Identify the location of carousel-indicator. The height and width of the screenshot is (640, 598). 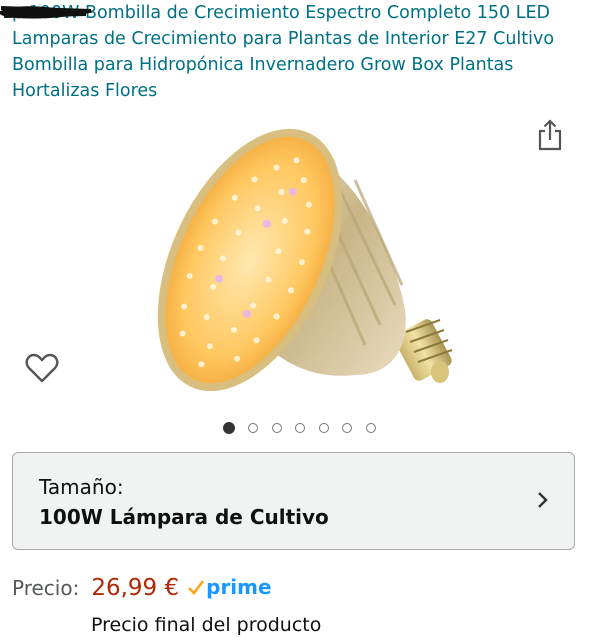
(299, 428).